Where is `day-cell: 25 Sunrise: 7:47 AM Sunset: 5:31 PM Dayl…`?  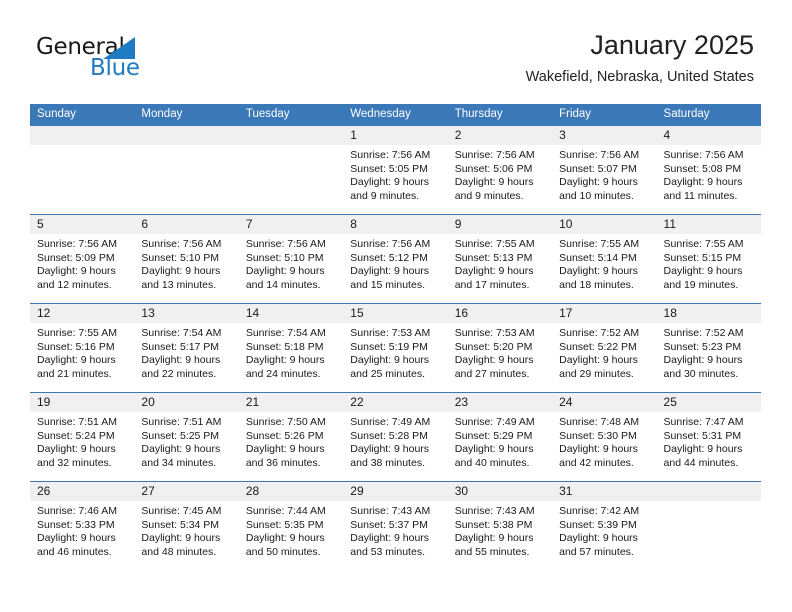
day-cell: 25 Sunrise: 7:47 AM Sunset: 5:31 PM Dayl… is located at coordinates (708, 437).